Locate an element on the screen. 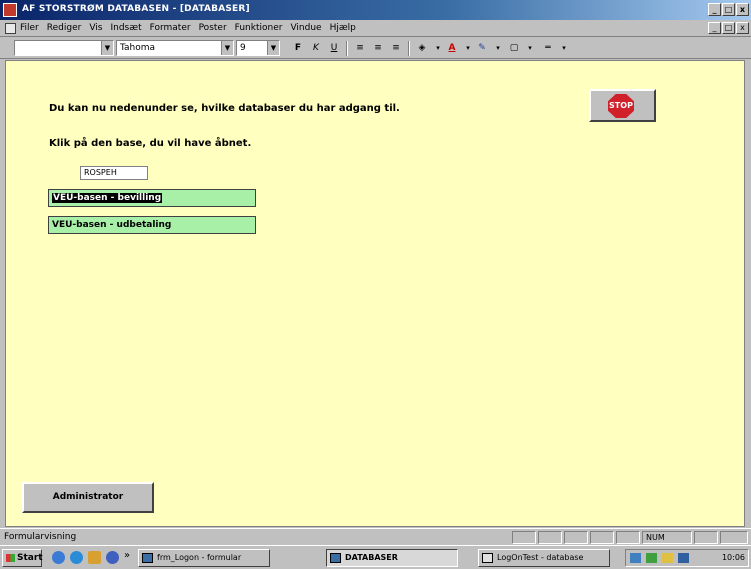 The image size is (751, 569). font-size-value: 9 is located at coordinates (243, 48).